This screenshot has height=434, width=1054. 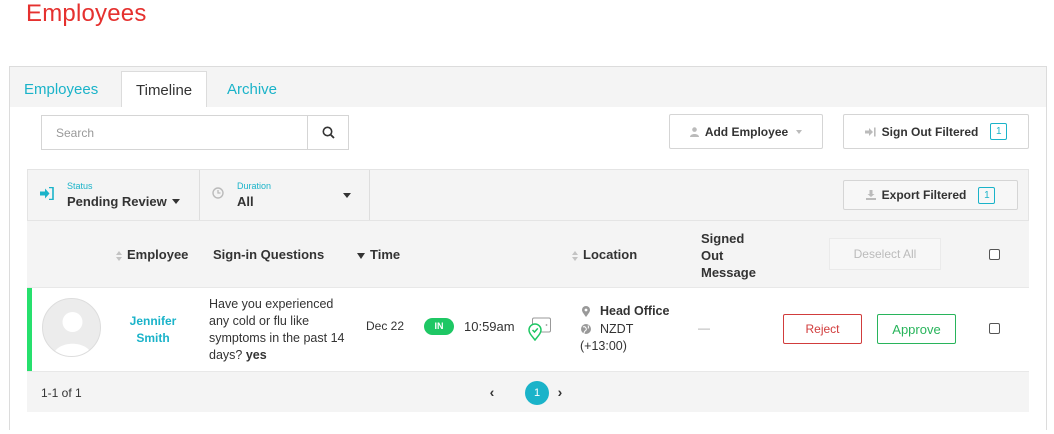 What do you see at coordinates (86, 13) in the screenshot?
I see `page-title: Employees` at bounding box center [86, 13].